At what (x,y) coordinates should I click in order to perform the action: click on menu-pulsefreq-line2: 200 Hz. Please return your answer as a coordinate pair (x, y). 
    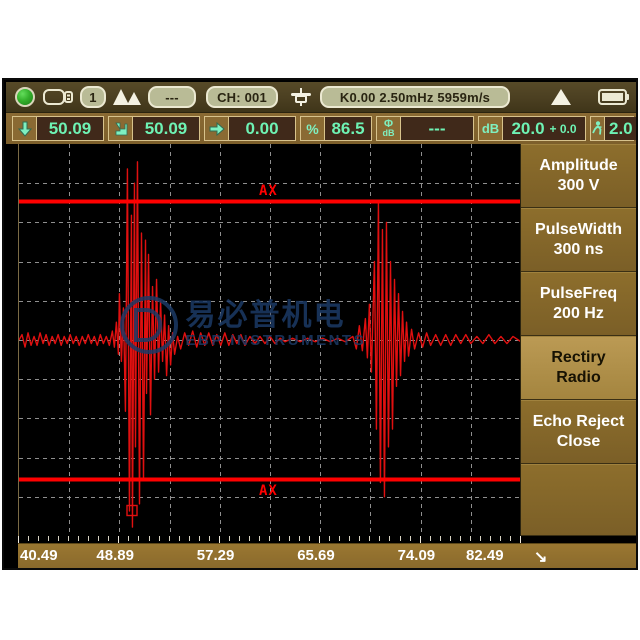
    Looking at the image, I should click on (578, 313).